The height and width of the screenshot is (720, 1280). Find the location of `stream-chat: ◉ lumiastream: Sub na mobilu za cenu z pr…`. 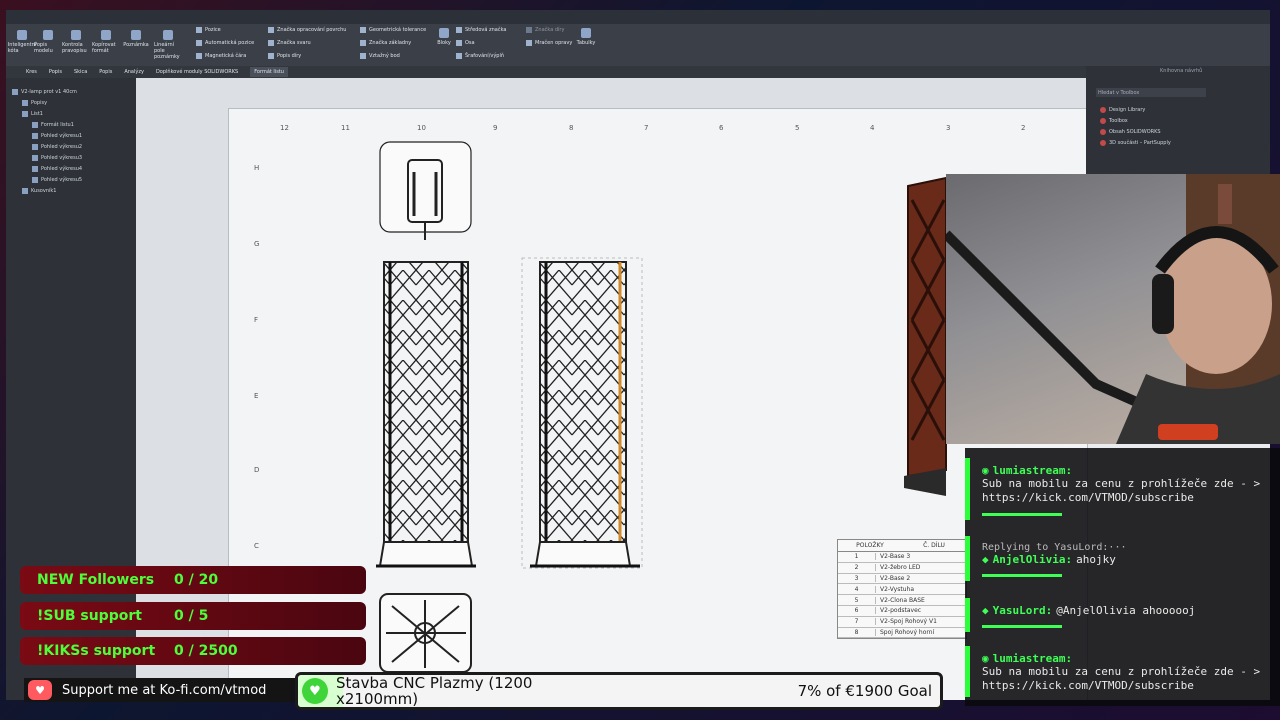

stream-chat: ◉ lumiastream: Sub na mobilu za cenu z pr… is located at coordinates (1122, 577).